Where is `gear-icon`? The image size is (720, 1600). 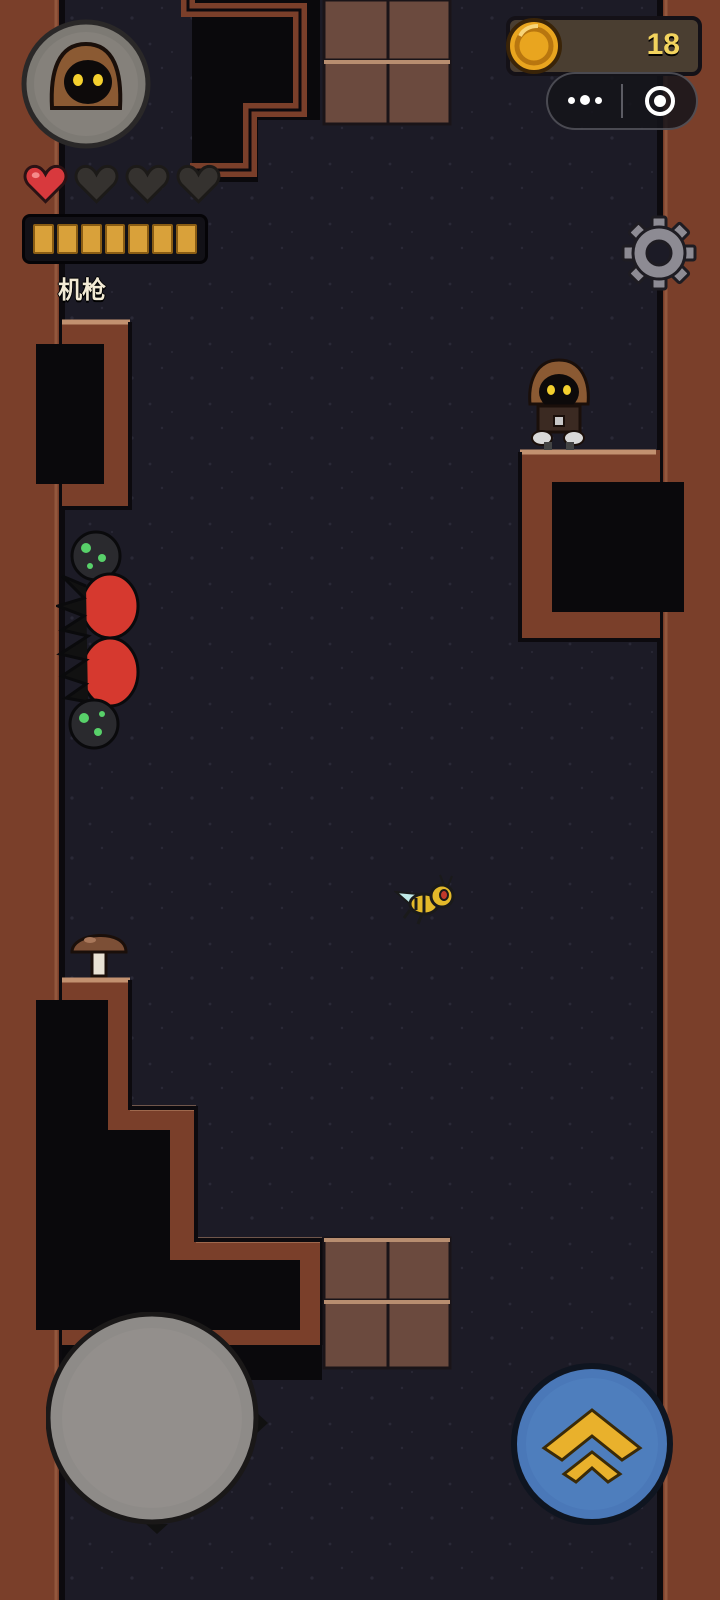
gear-icon is located at coordinates (659, 253).